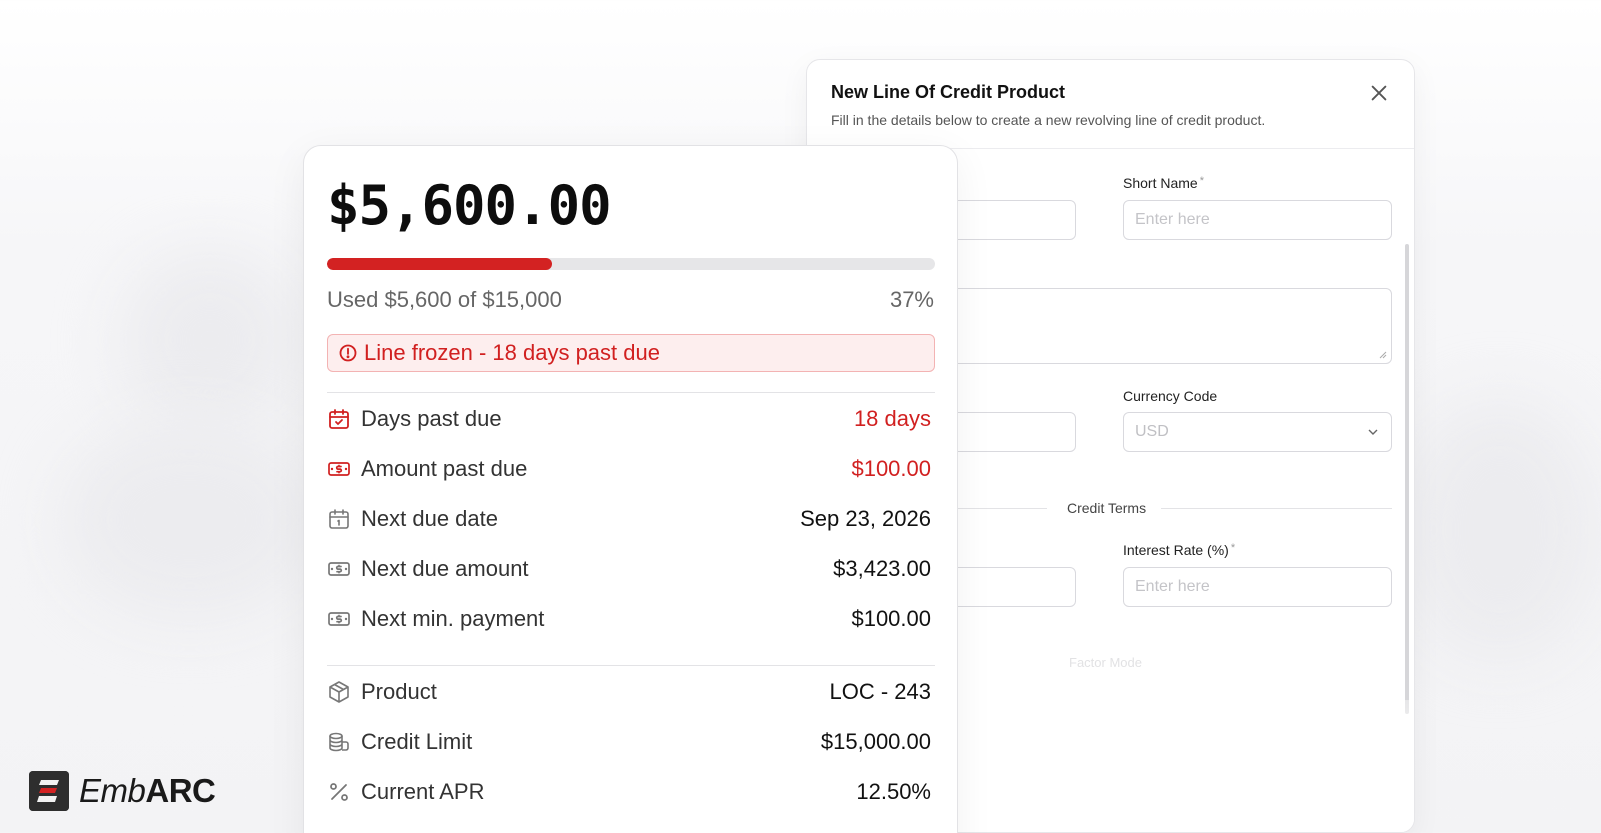 This screenshot has height=833, width=1601. I want to click on detail-row-amount-past-due: Amount past due $100.00, so click(631, 469).